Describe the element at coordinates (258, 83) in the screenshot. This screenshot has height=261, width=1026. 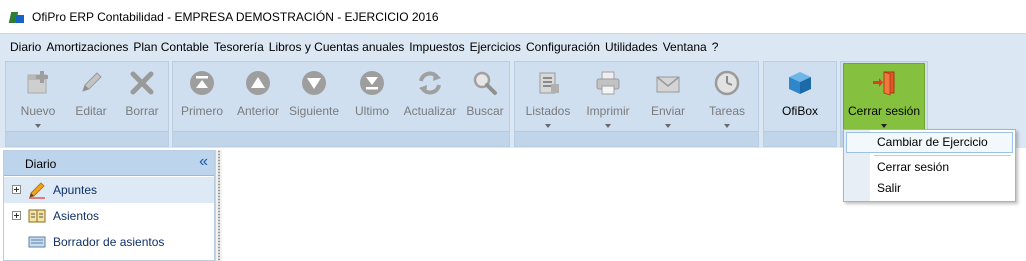
I see `previous-record-icon` at that location.